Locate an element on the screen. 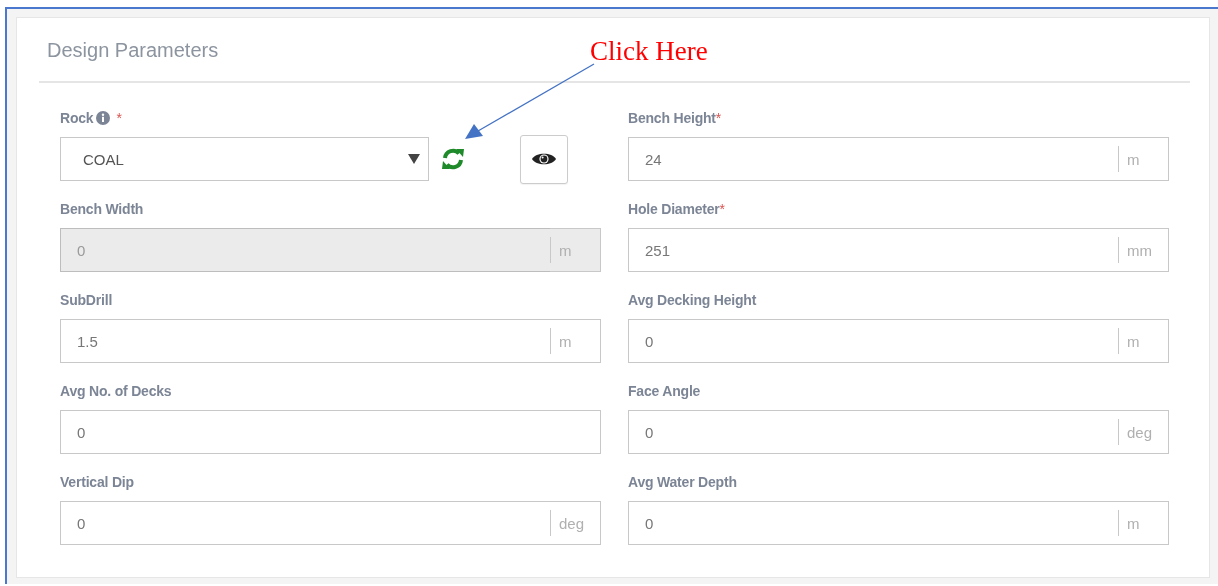 Image resolution: width=1218 pixels, height=586 pixels. eye-icon is located at coordinates (544, 159).